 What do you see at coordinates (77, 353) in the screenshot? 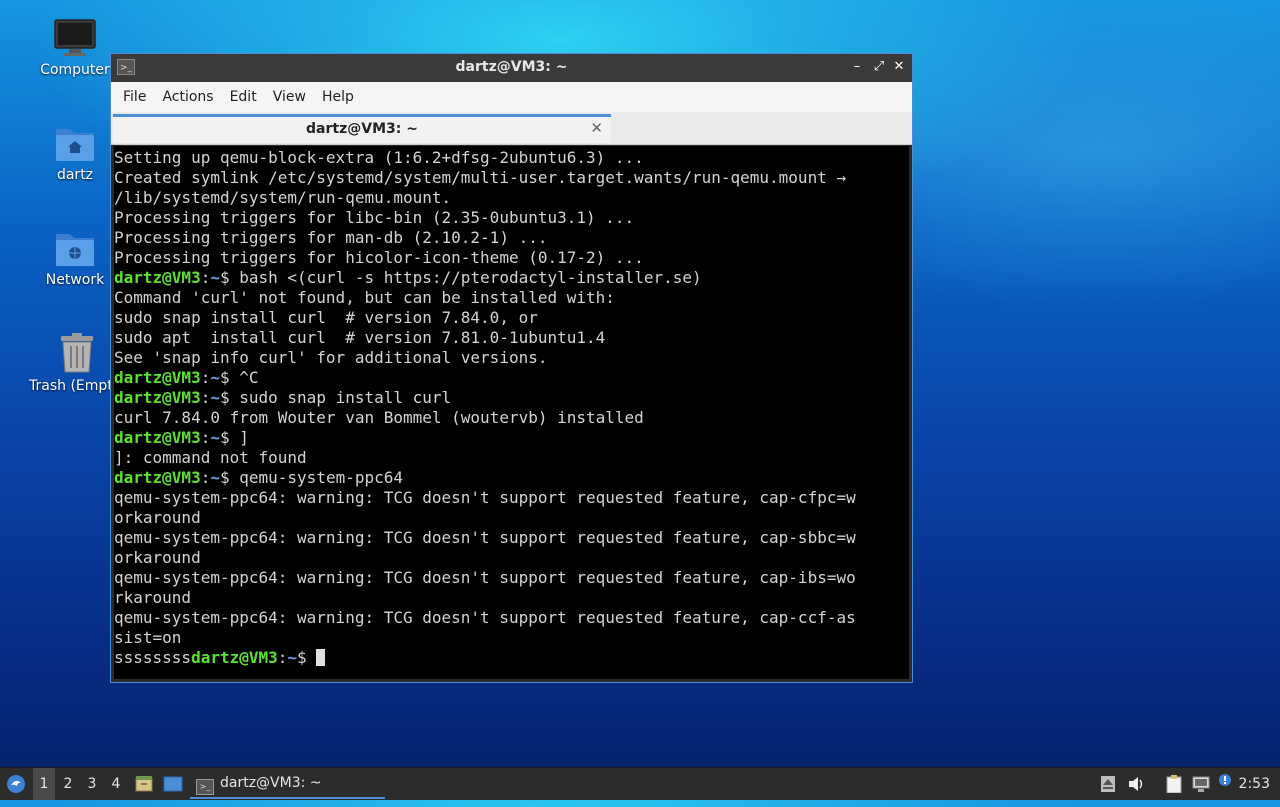
I see `trash-icon` at bounding box center [77, 353].